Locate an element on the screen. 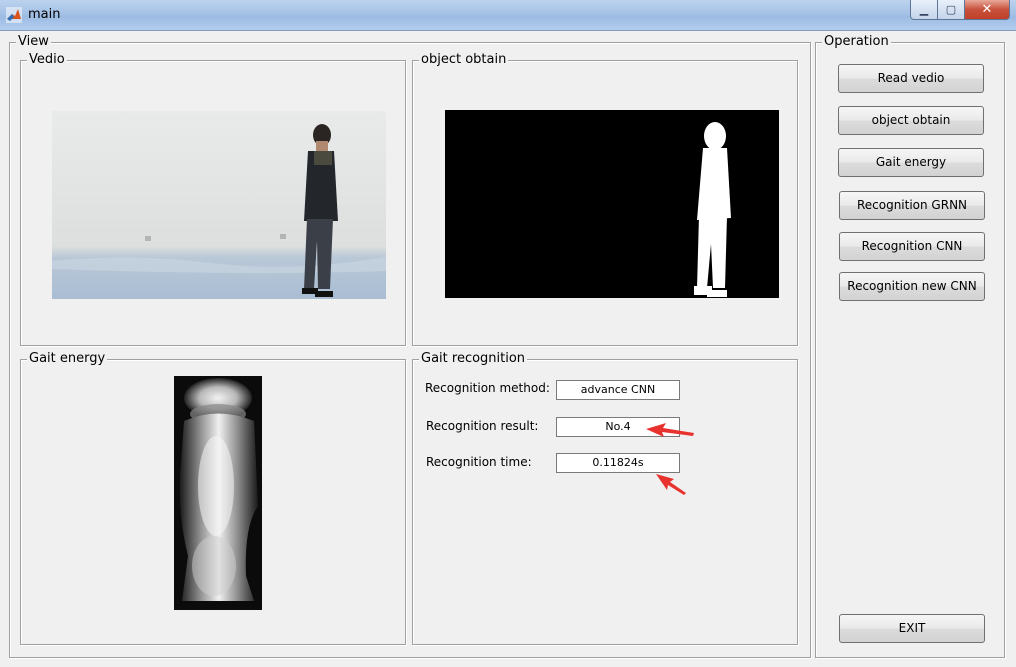  matlab-icon is located at coordinates (14, 15).